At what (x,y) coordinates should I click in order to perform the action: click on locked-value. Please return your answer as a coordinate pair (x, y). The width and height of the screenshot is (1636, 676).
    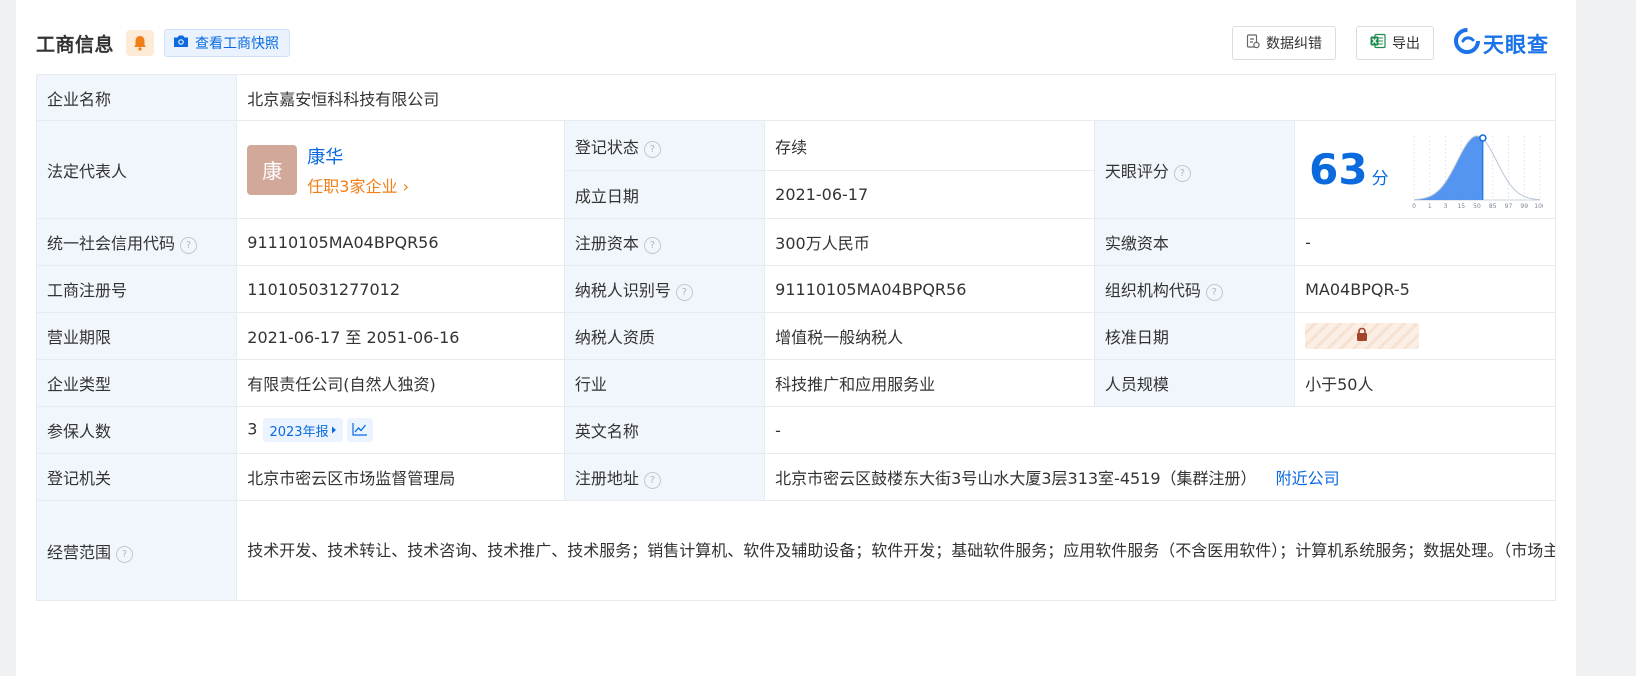
    Looking at the image, I should click on (1362, 336).